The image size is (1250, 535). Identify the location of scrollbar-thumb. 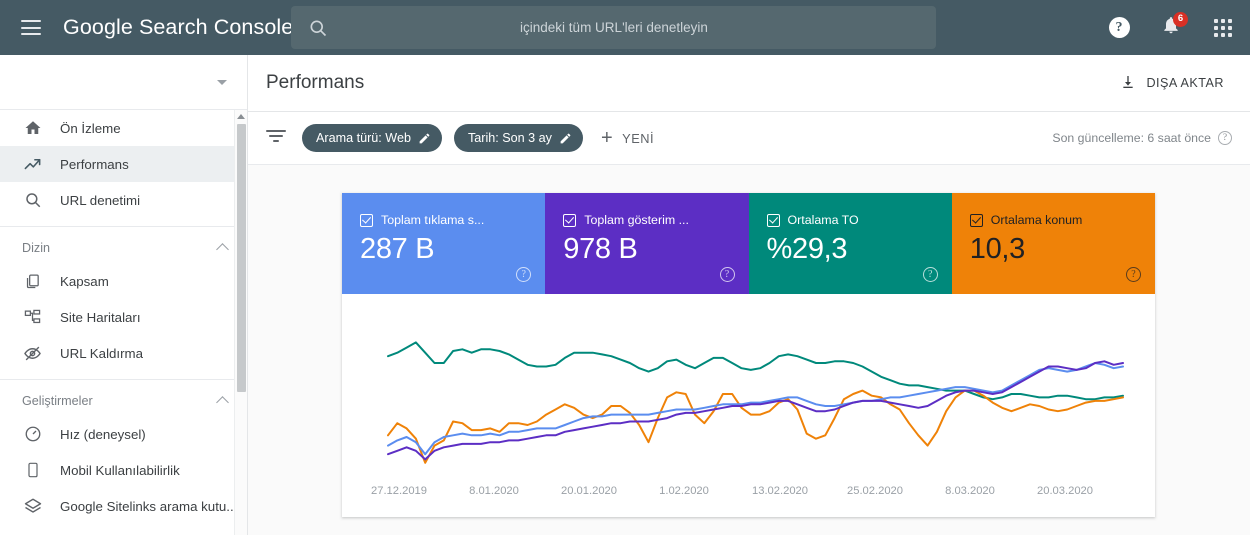
(241, 258).